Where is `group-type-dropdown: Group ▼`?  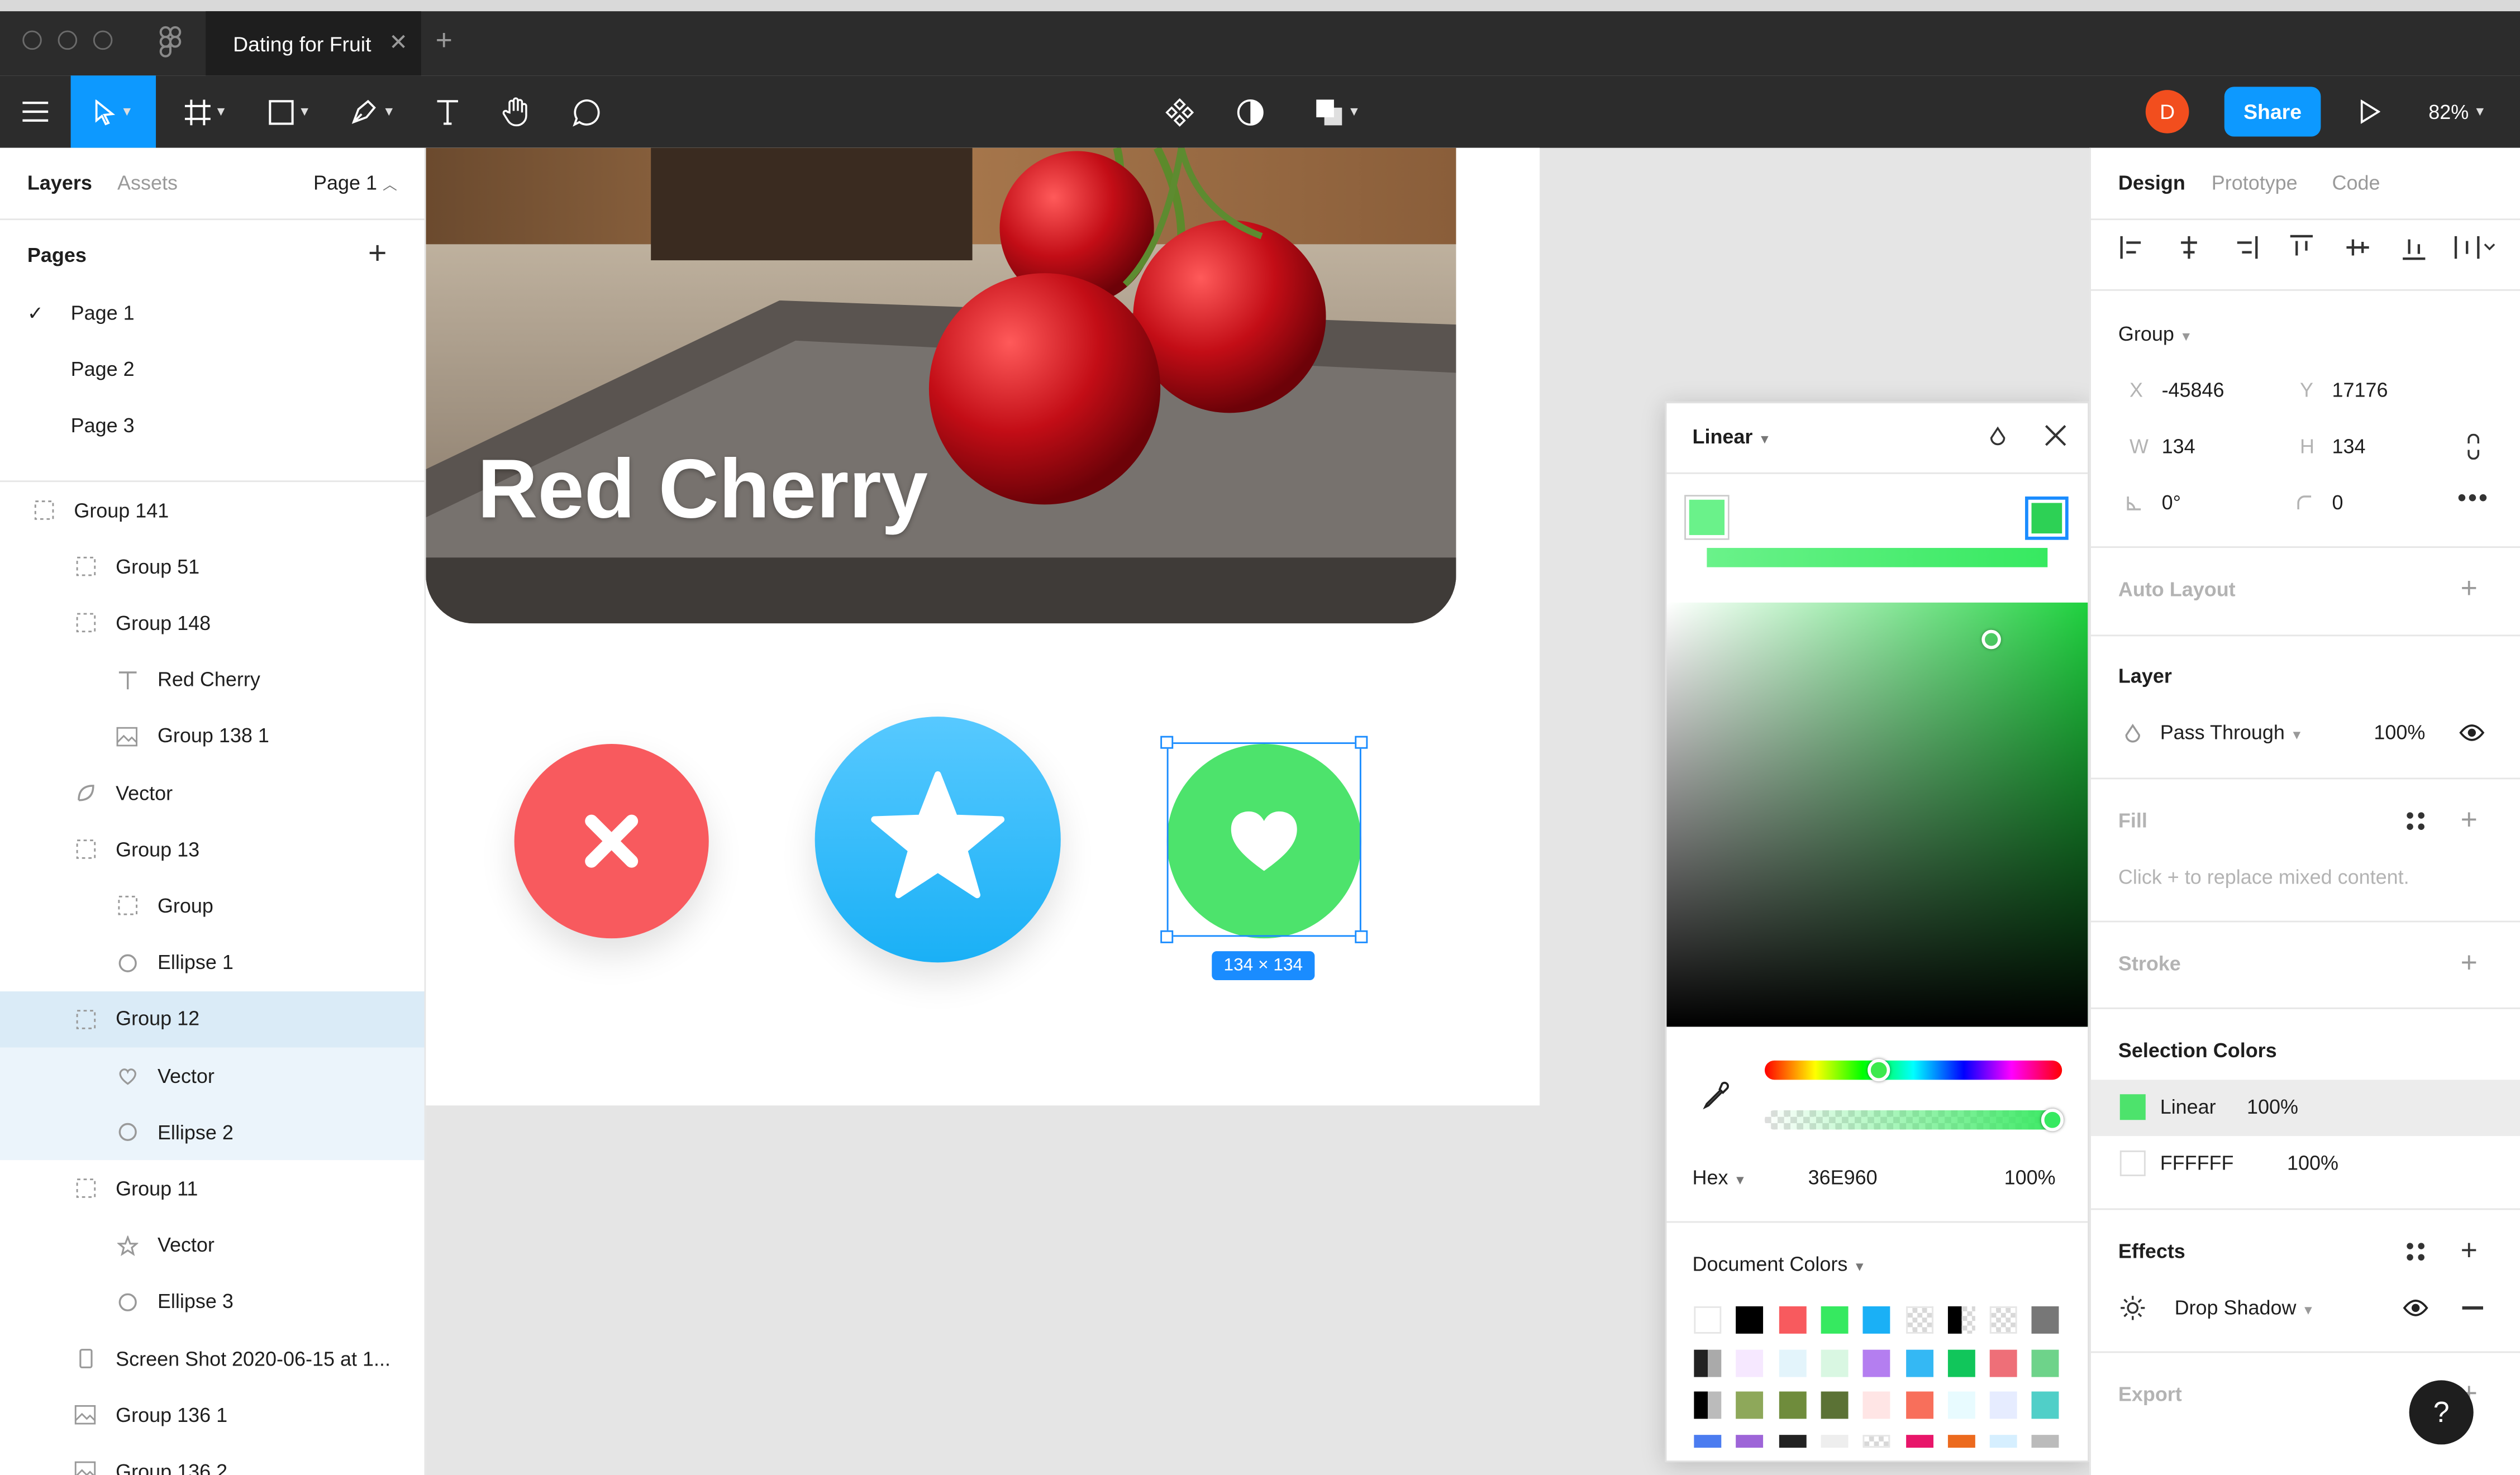
group-type-dropdown: Group ▼ is located at coordinates (2155, 334).